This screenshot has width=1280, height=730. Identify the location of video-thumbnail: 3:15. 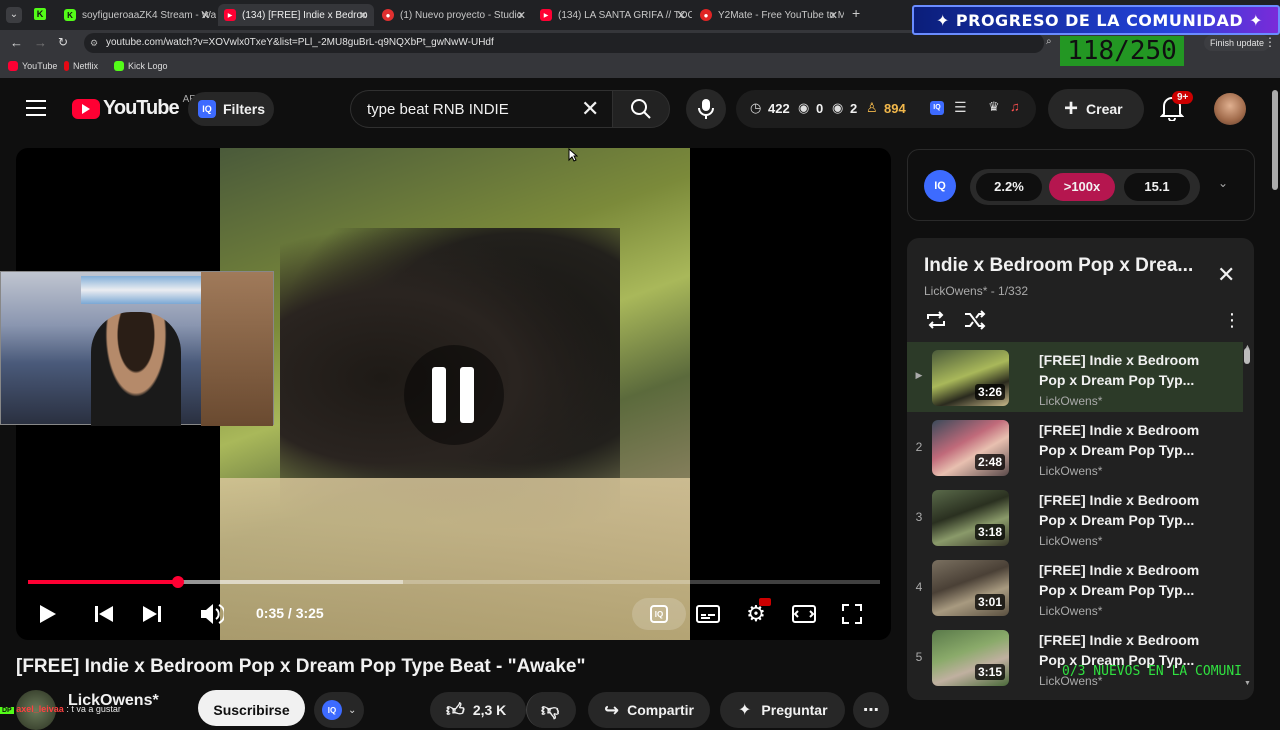
(970, 658).